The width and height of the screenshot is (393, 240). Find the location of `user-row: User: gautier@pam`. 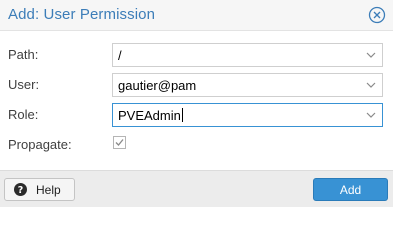

user-row: User: gautier@pam is located at coordinates (196, 85).